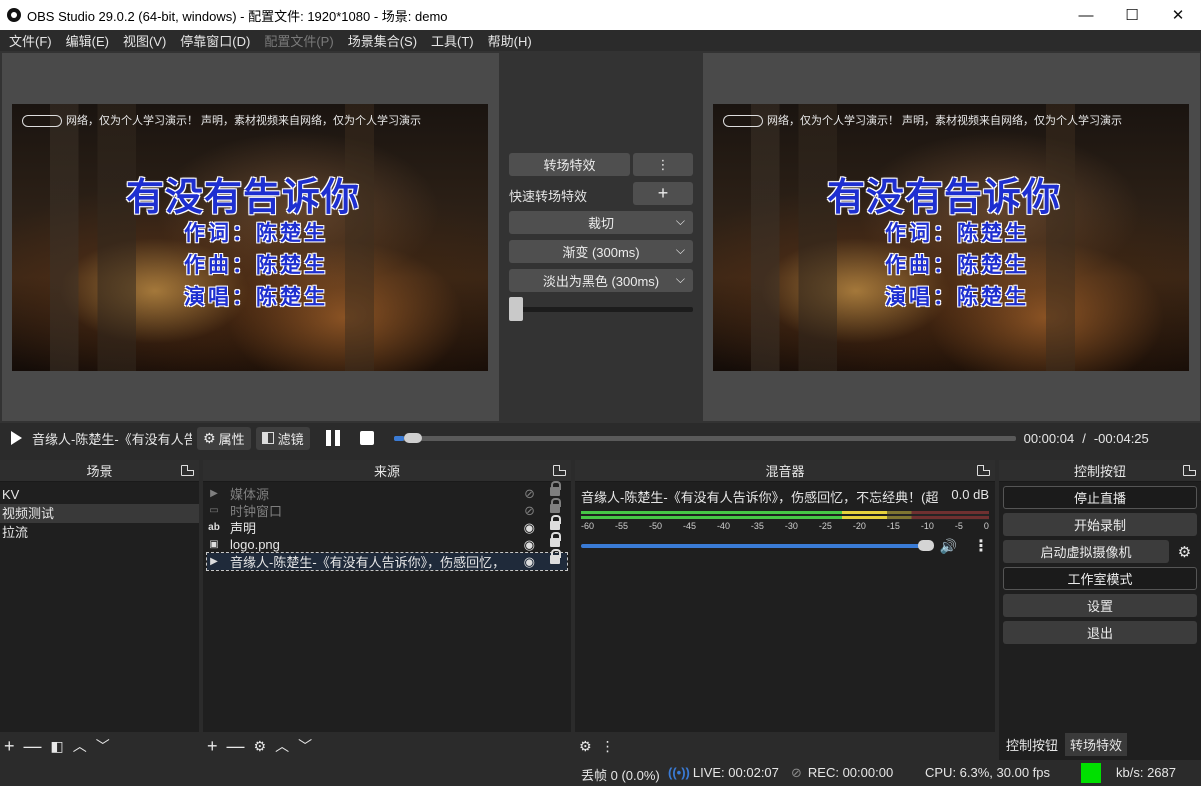 The image size is (1201, 786). I want to click on controls-list: 停止直播 开始录制 启动虚拟摄像机 ⚙ 工作室模式 设置 退出, so click(1100, 563).